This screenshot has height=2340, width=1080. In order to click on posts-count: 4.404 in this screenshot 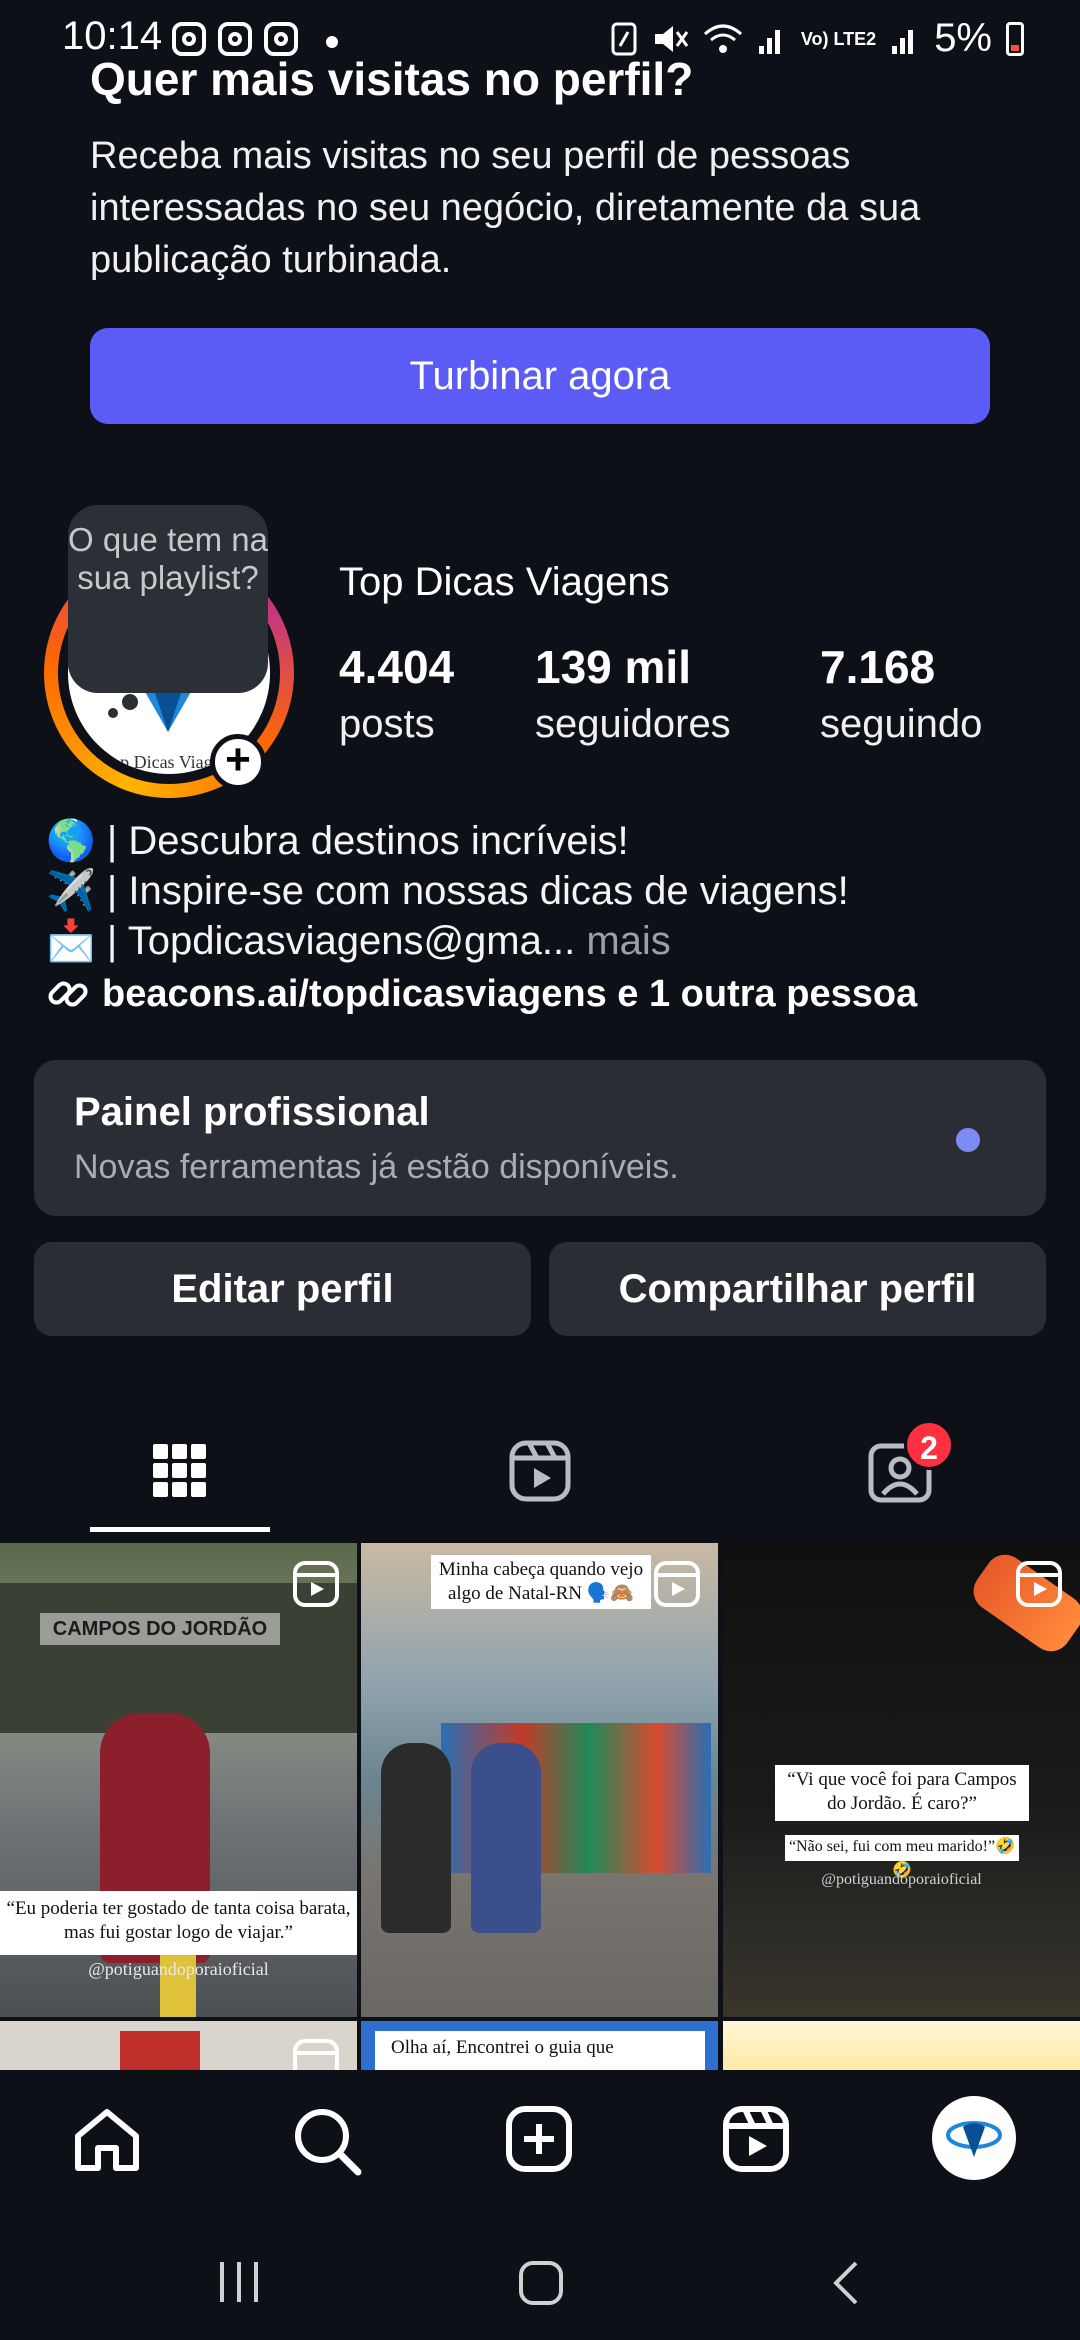, I will do `click(396, 667)`.